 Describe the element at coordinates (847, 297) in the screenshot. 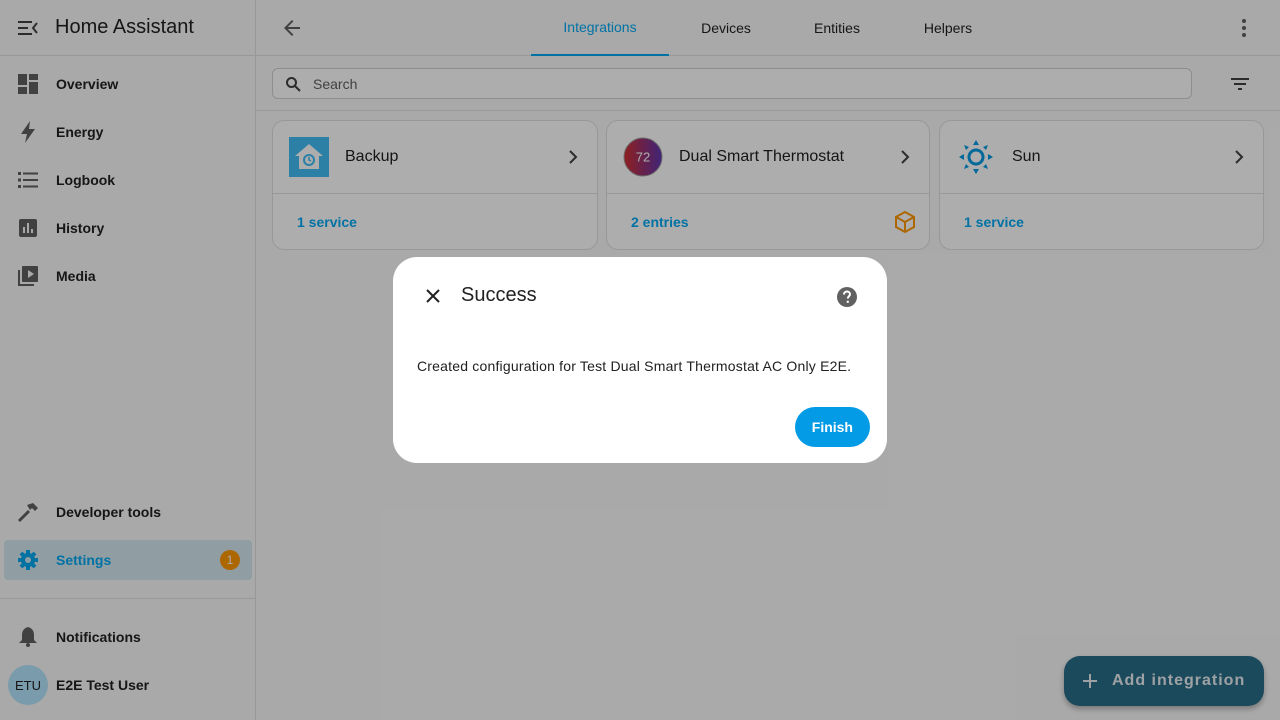

I see `help-icon` at that location.